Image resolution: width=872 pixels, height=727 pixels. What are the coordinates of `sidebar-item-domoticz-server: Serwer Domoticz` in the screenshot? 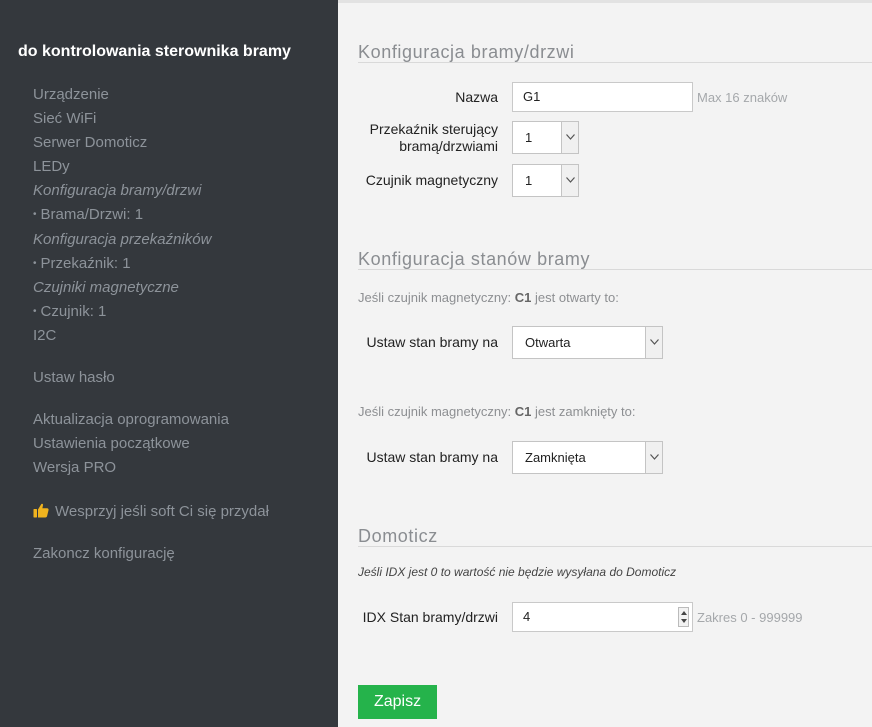 It's located at (90, 143).